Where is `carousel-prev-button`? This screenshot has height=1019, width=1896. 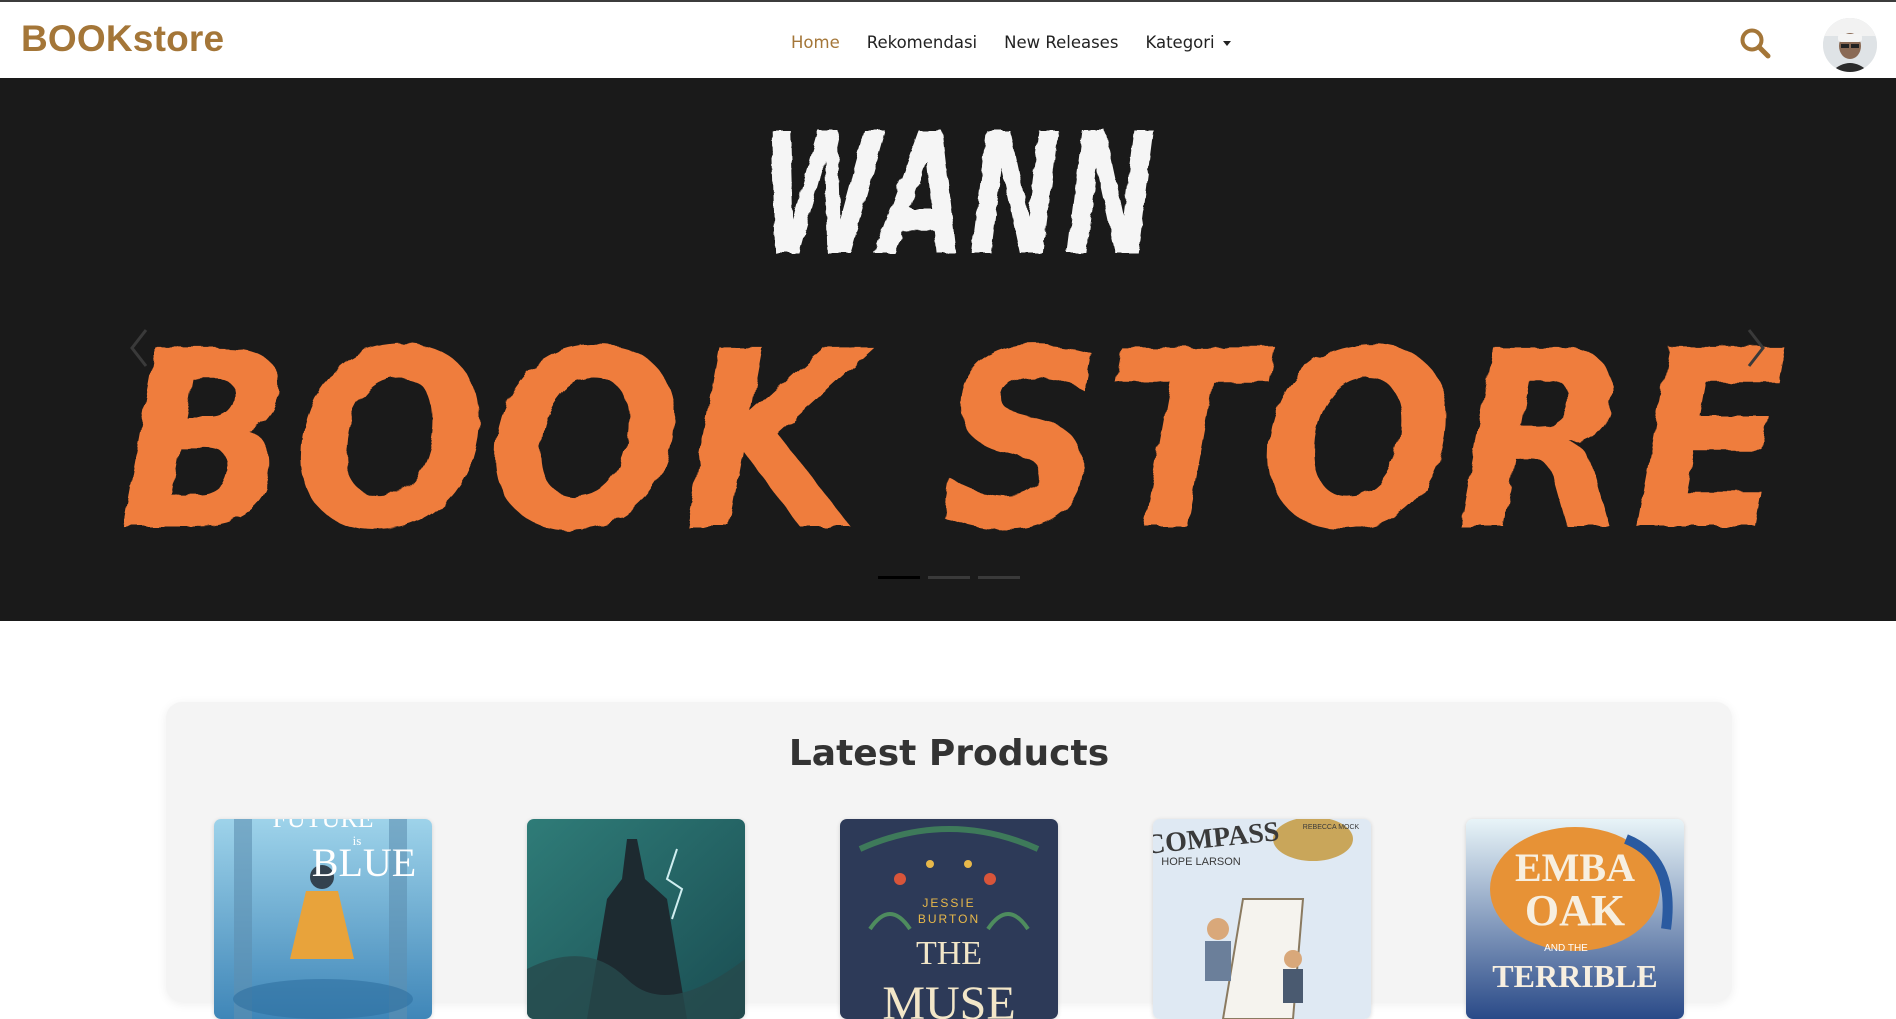
carousel-prev-button is located at coordinates (140, 348).